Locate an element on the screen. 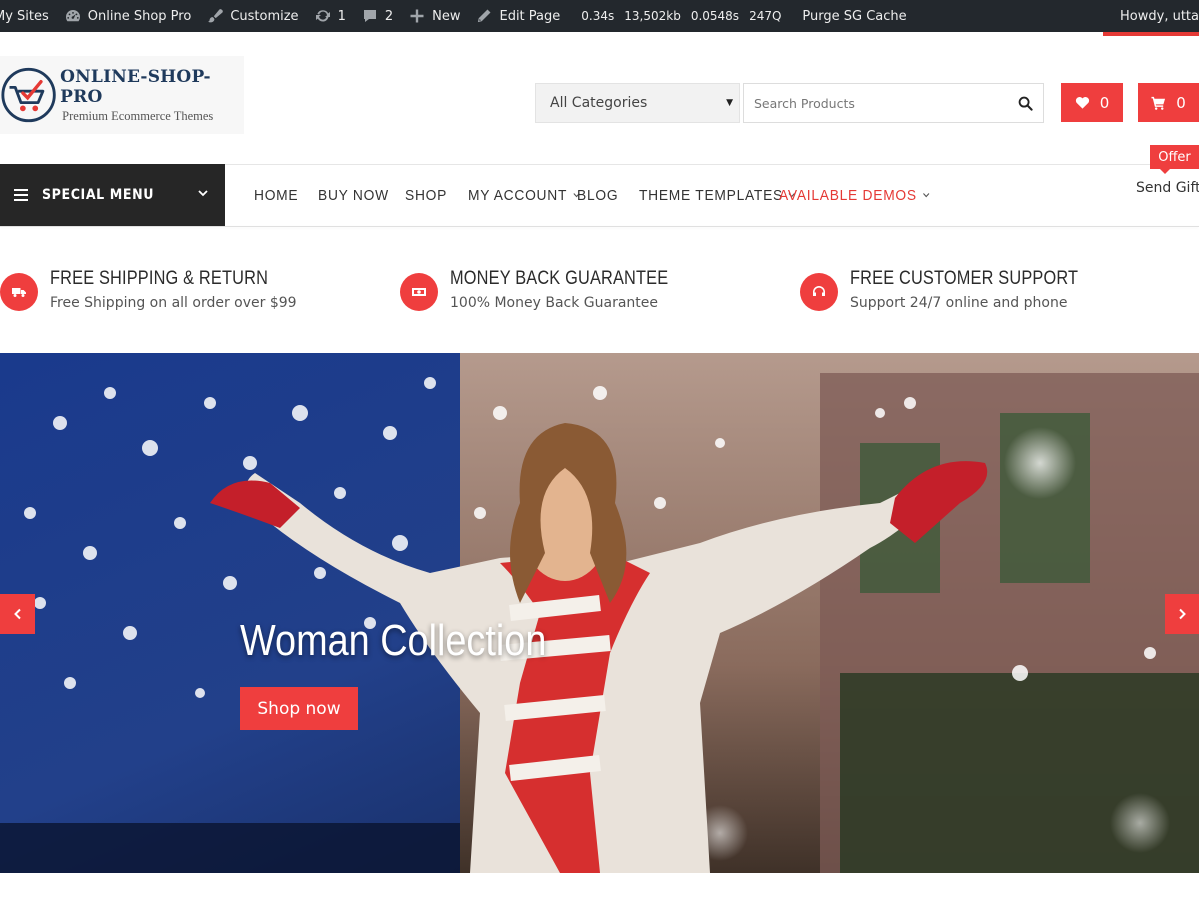 The width and height of the screenshot is (1199, 901). updates-count: 1 is located at coordinates (341, 16).